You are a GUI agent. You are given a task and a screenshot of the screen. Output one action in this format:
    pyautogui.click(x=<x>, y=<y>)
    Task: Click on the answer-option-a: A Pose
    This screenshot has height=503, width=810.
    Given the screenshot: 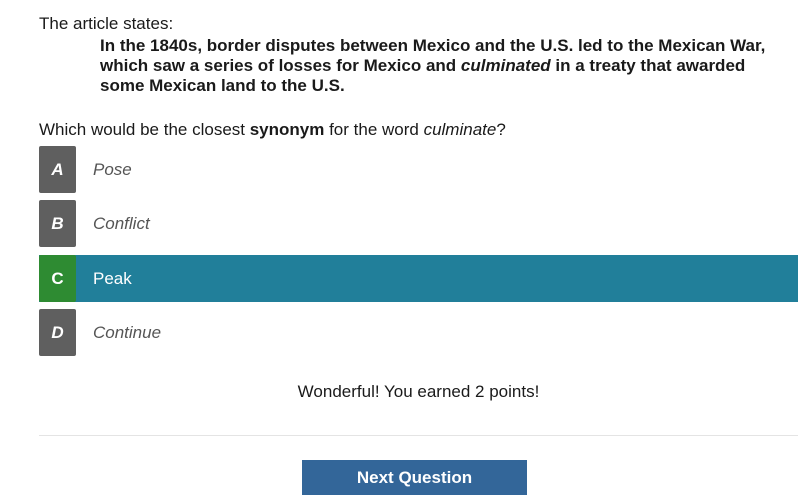 What is the action you would take?
    pyautogui.click(x=418, y=169)
    